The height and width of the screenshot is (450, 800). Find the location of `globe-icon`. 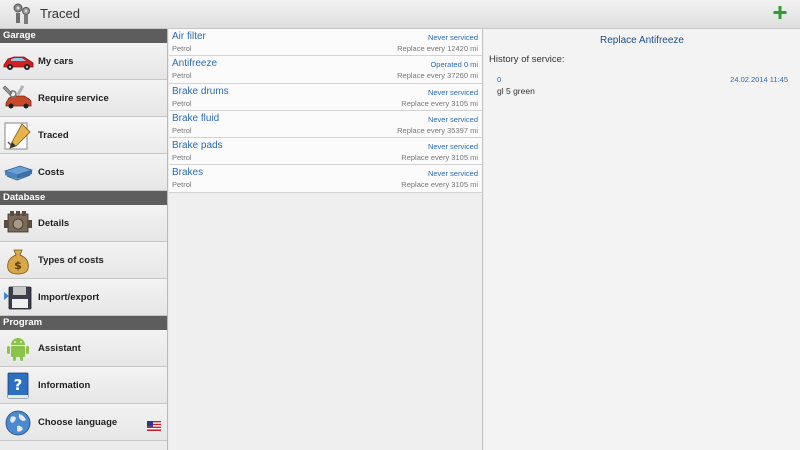

globe-icon is located at coordinates (18, 422).